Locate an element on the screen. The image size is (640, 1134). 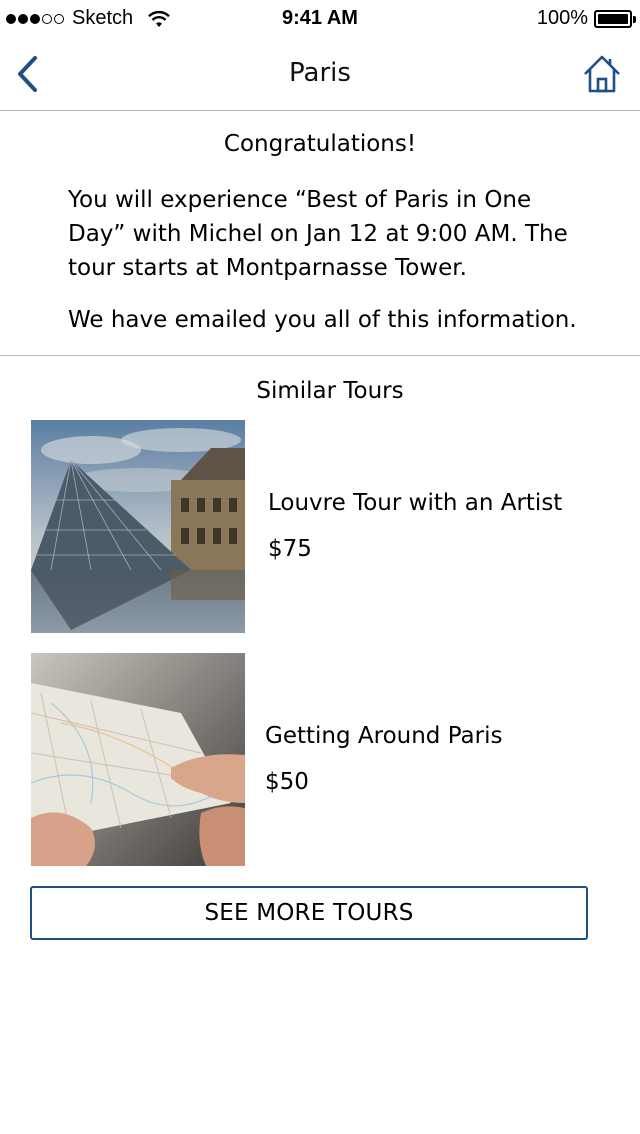
battery-fill is located at coordinates (613, 18).